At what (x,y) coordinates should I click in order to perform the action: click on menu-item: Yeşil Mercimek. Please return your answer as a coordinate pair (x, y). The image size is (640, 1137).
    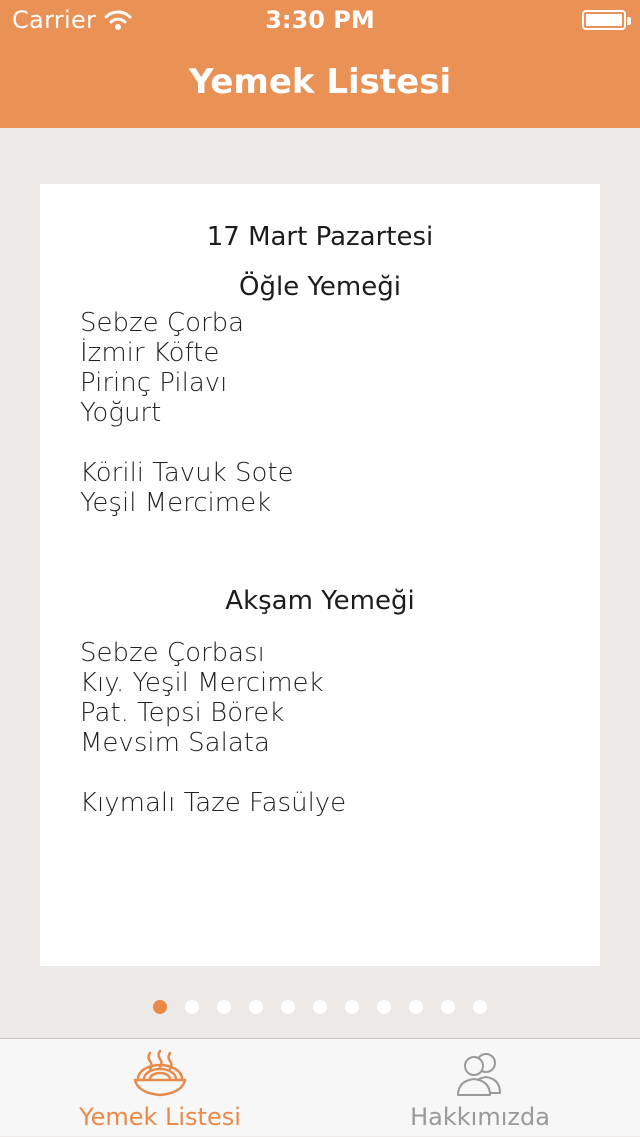
    Looking at the image, I should click on (176, 503).